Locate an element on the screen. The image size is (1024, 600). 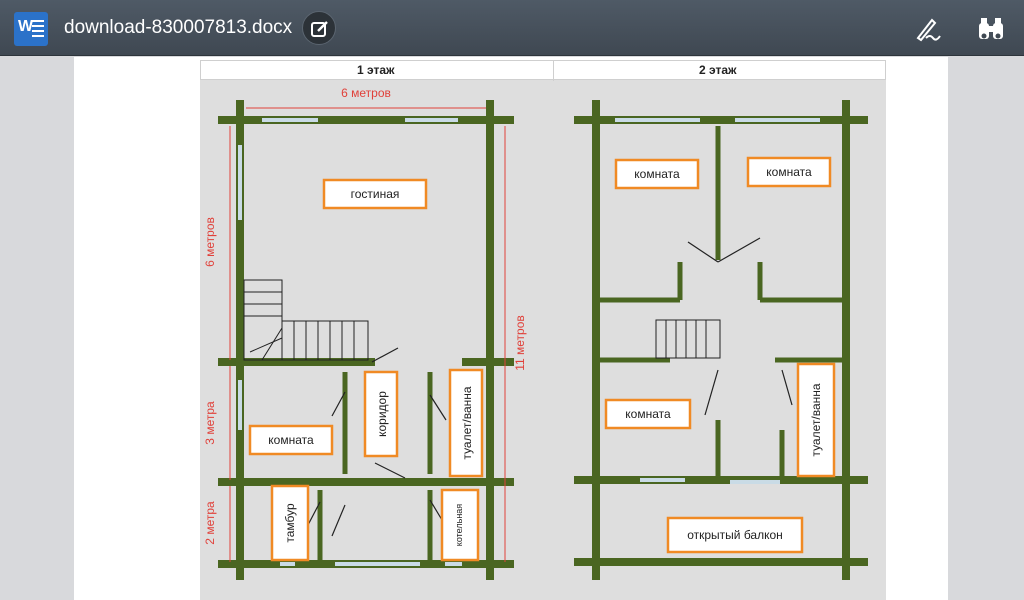
room-open-balcony: открытый балкон is located at coordinates (735, 535).